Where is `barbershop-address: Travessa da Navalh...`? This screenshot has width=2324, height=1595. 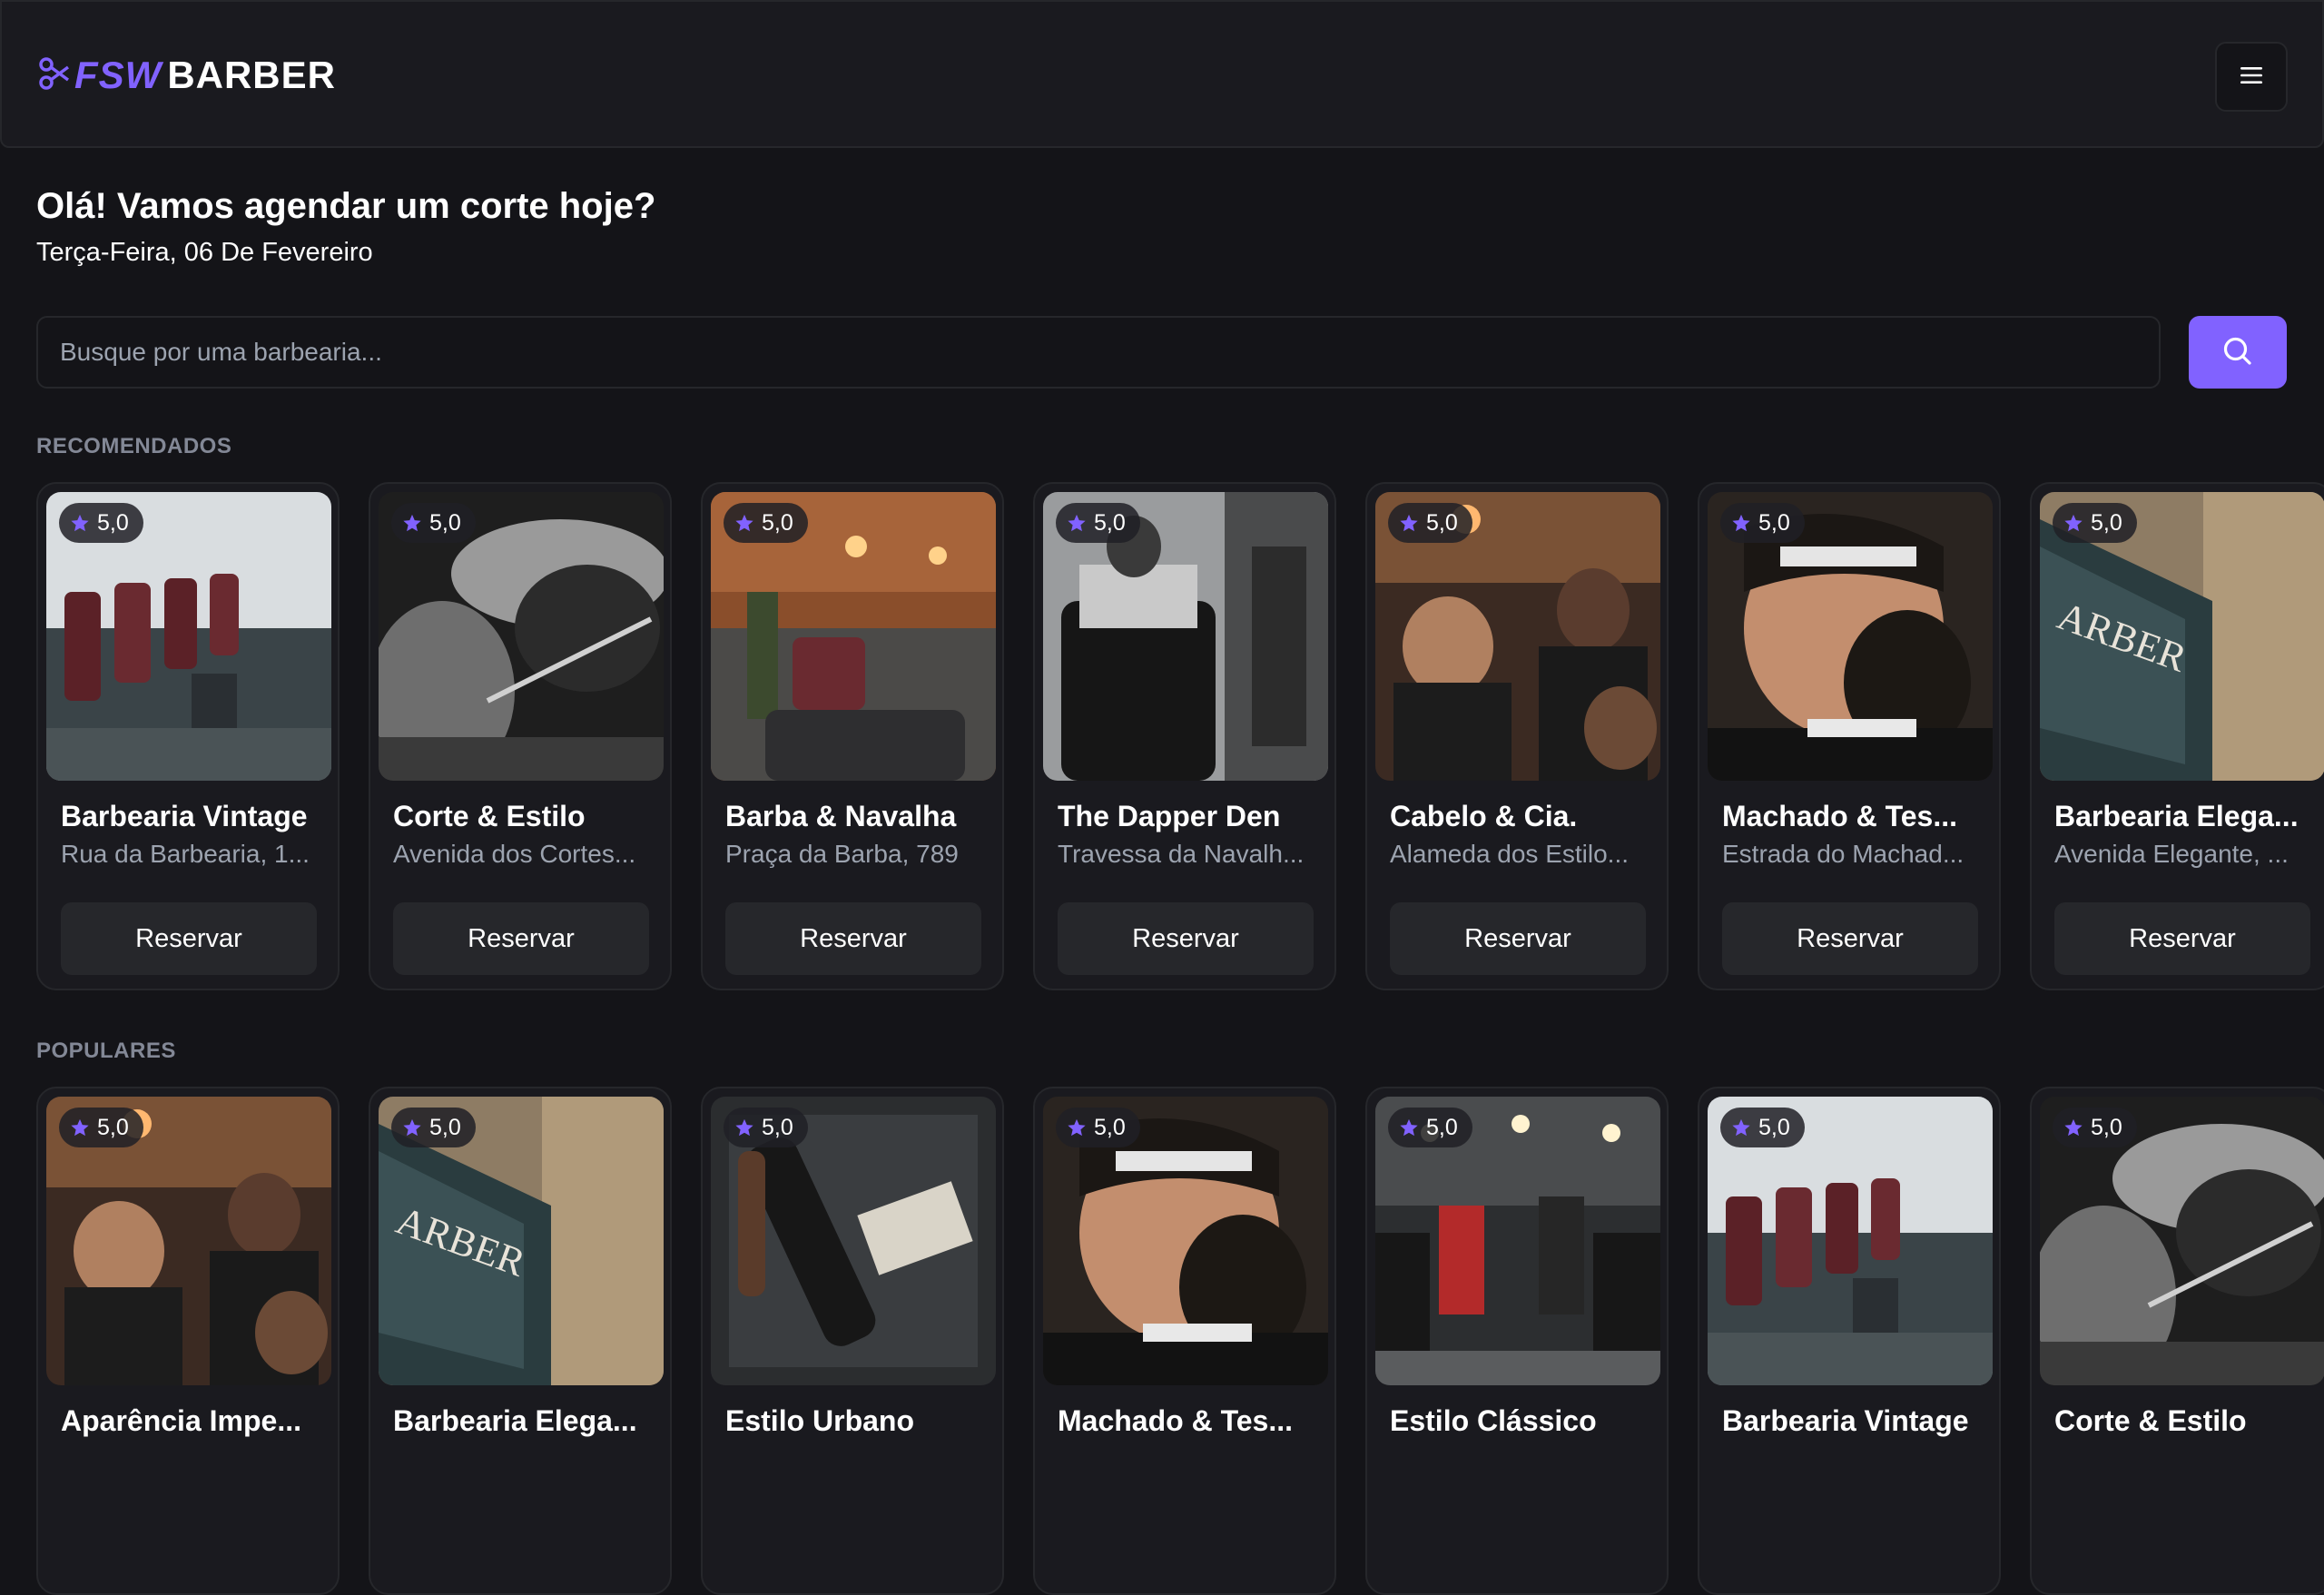 barbershop-address: Travessa da Navalh... is located at coordinates (1181, 854).